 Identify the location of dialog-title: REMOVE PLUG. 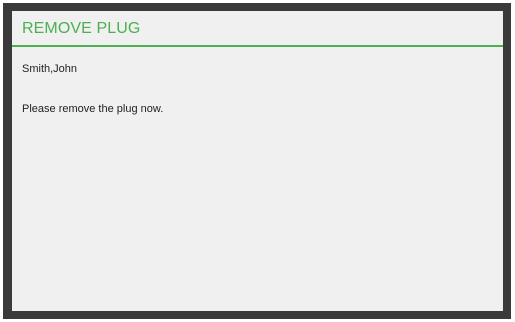
(81, 28).